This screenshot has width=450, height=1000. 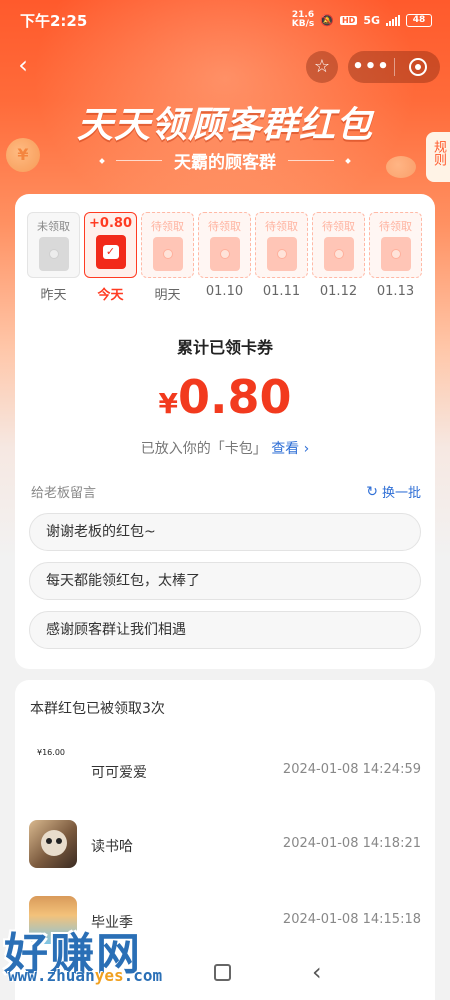 I want to click on star-button: ☆, so click(x=322, y=67).